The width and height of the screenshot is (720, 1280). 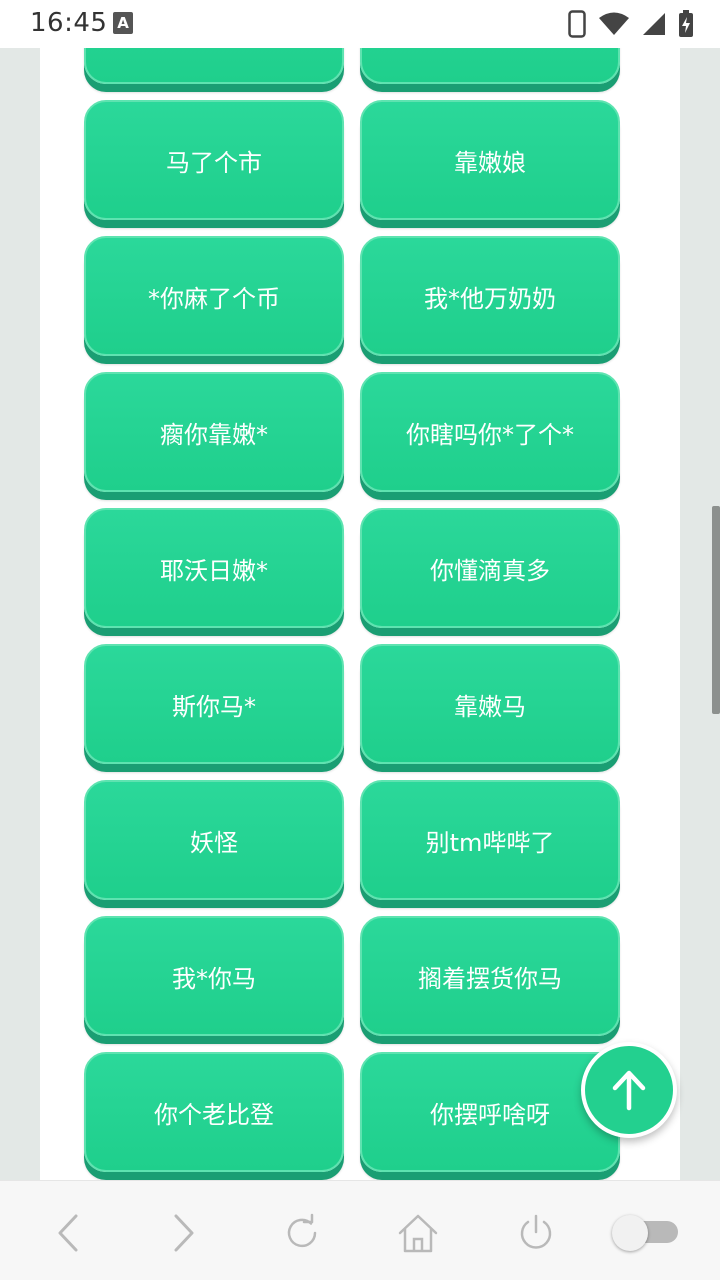 What do you see at coordinates (123, 23) in the screenshot?
I see `notification-badge-icon: A` at bounding box center [123, 23].